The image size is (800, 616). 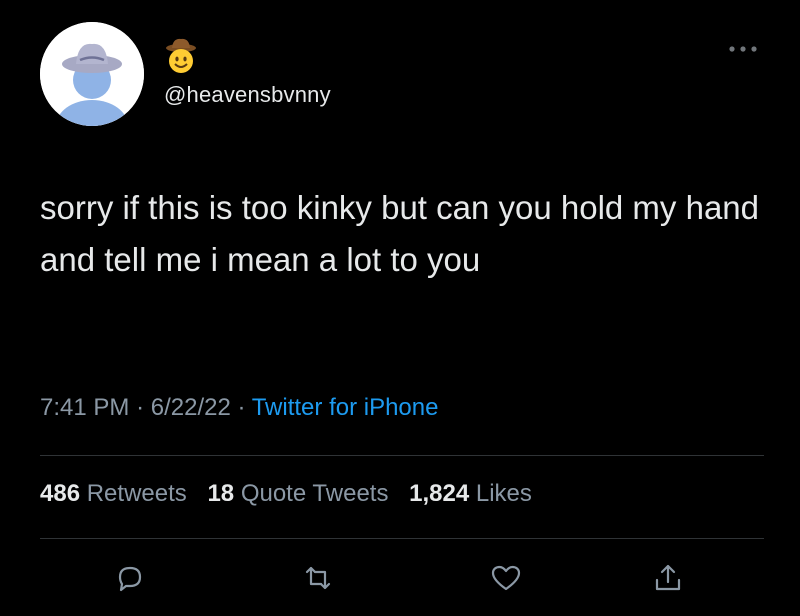 What do you see at coordinates (314, 493) in the screenshot?
I see `quote-tweets-label: Quote Tweets` at bounding box center [314, 493].